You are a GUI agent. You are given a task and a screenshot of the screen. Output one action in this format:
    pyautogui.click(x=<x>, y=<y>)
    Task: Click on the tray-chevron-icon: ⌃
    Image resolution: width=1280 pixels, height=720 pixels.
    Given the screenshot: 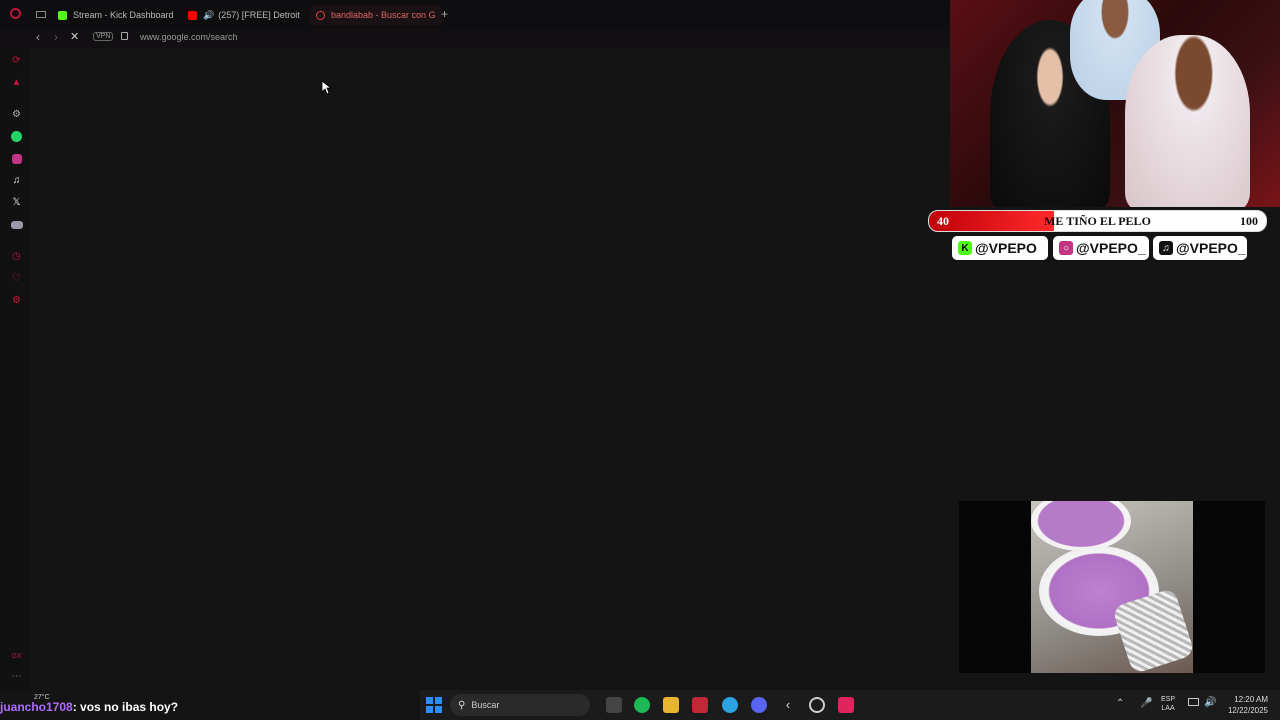 What is the action you would take?
    pyautogui.click(x=1120, y=703)
    